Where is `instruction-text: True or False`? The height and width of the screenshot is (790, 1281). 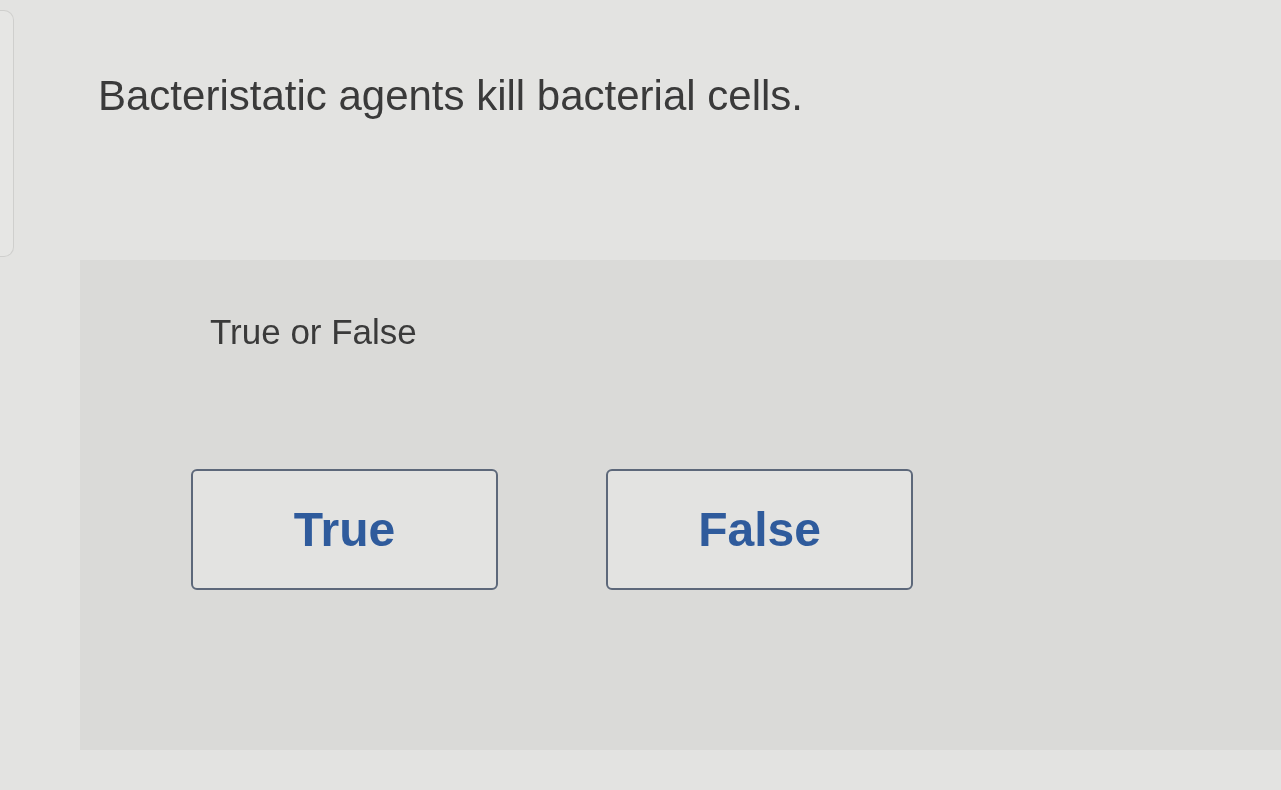 instruction-text: True or False is located at coordinates (313, 332).